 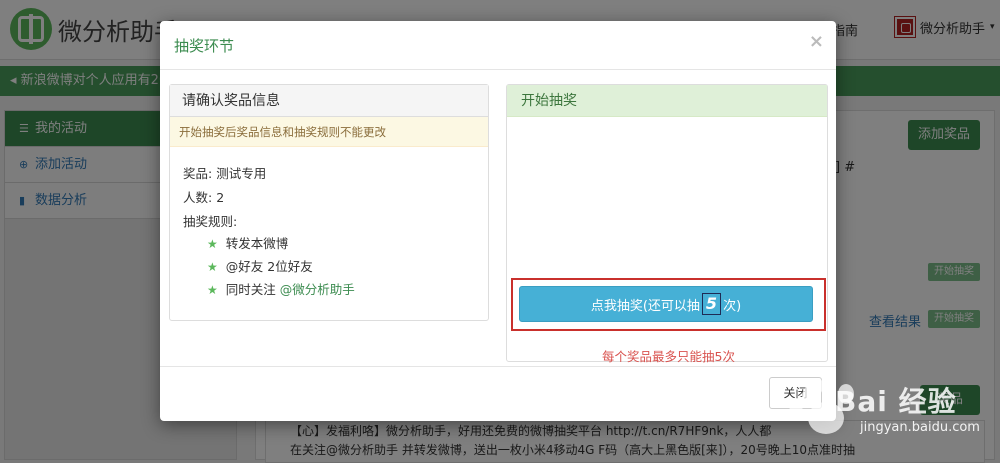 What do you see at coordinates (329, 132) in the screenshot?
I see `warning-message: 开始抽奖后奖品信息和抽奖规则不能更改` at bounding box center [329, 132].